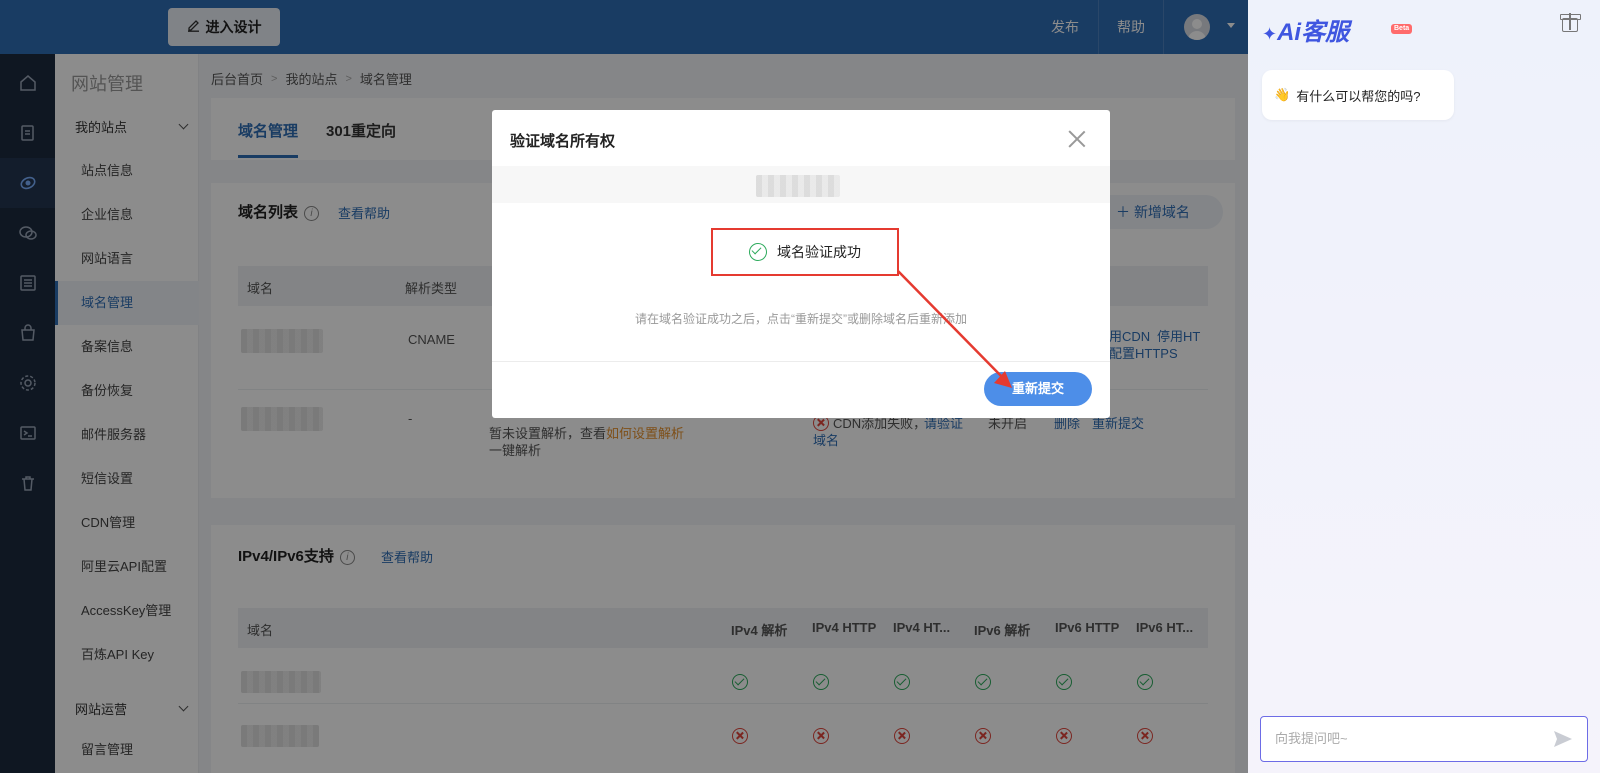  Describe the element at coordinates (1424, 739) in the screenshot. I see `ai-question-input: 向我提问吧~` at that location.